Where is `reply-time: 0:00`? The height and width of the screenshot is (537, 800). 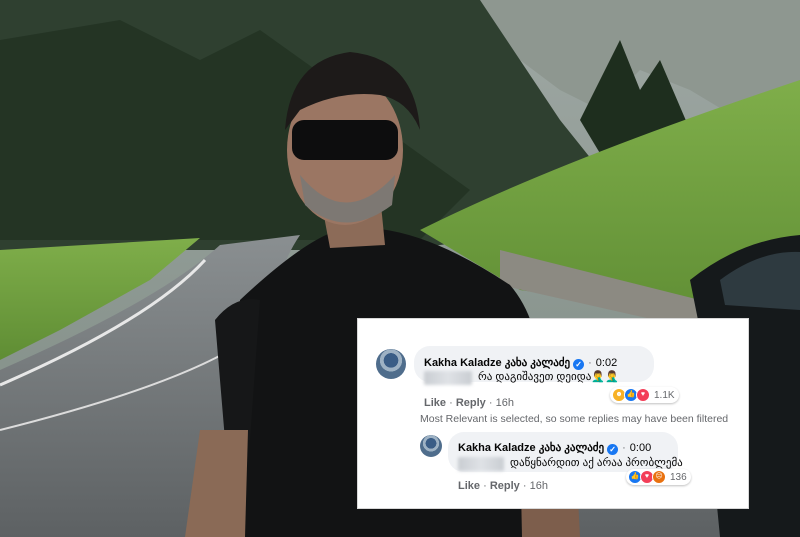
reply-time: 0:00 is located at coordinates (640, 448).